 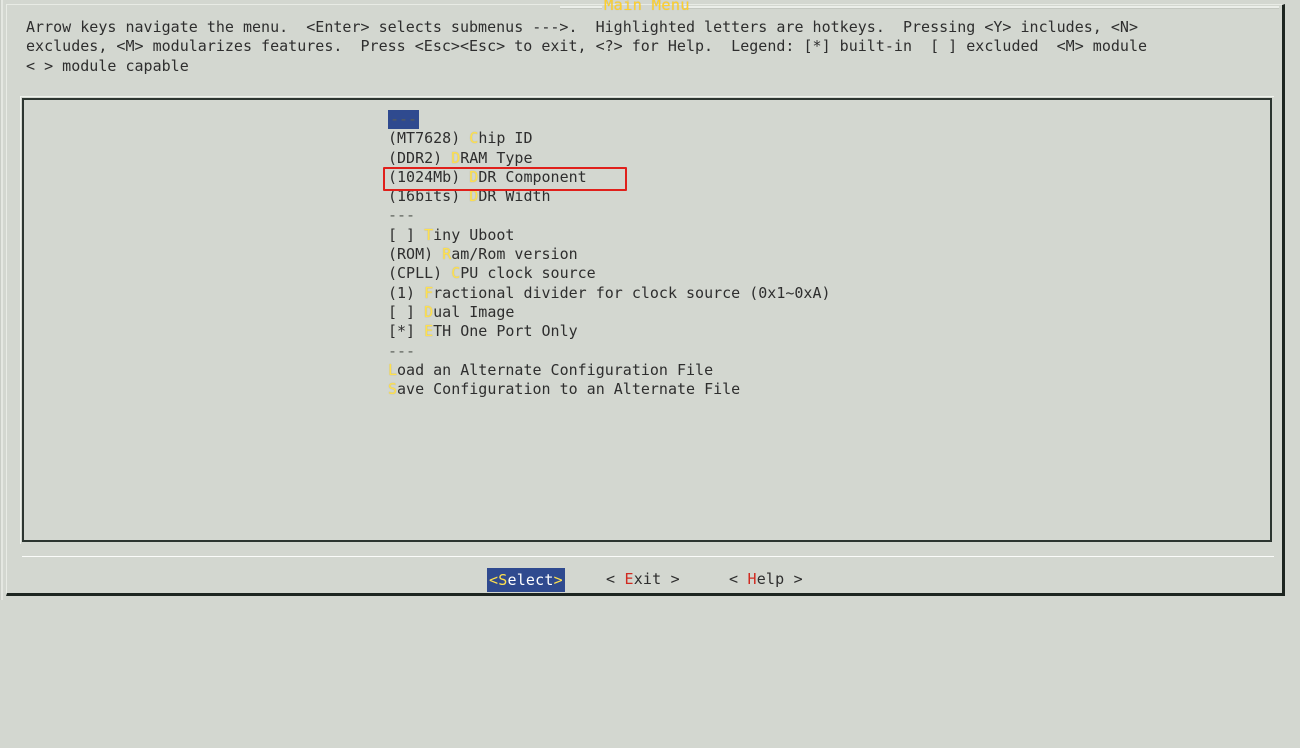 I want to click on help-button-open-bracket: <, so click(x=738, y=579).